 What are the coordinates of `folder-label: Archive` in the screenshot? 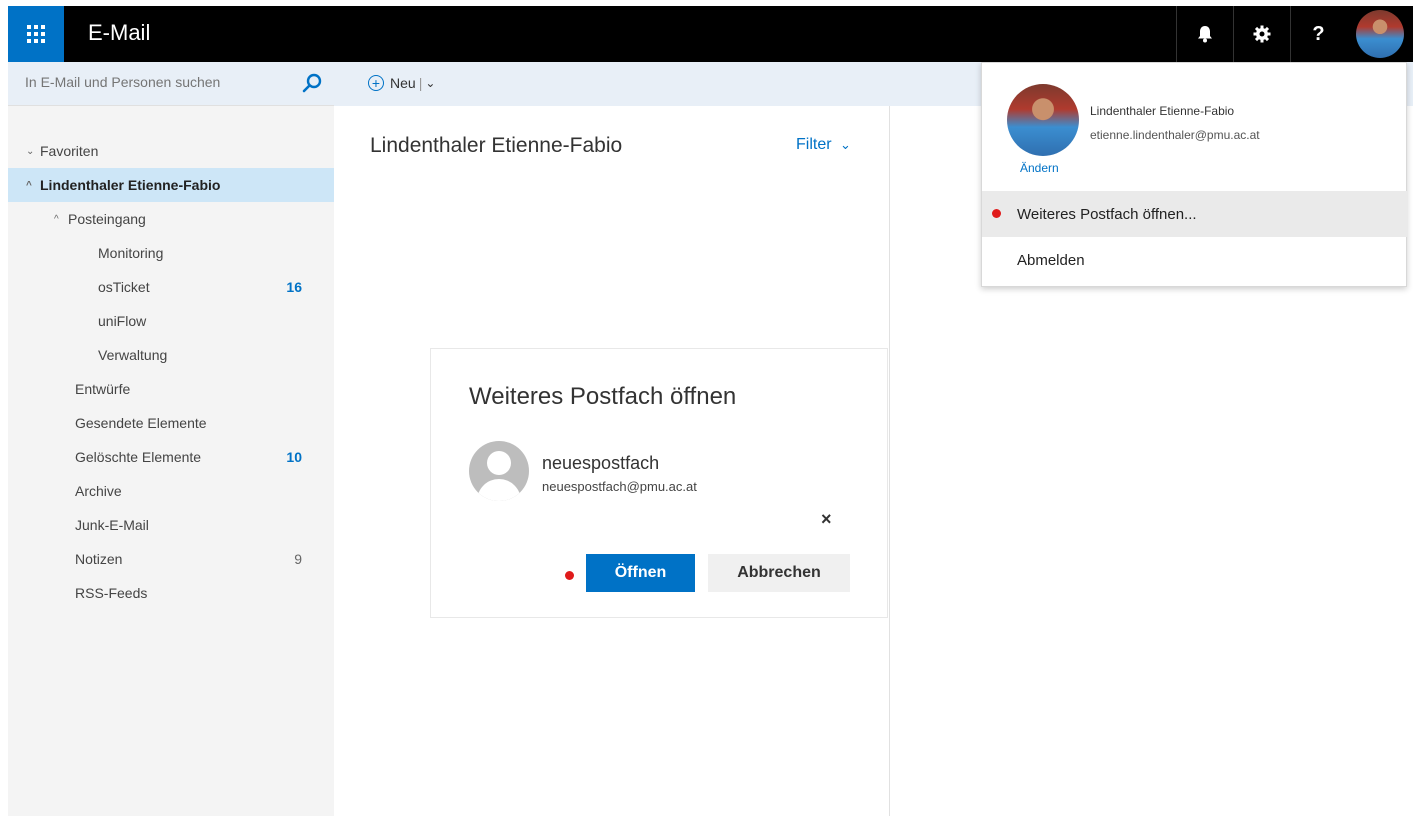 It's located at (98, 491).